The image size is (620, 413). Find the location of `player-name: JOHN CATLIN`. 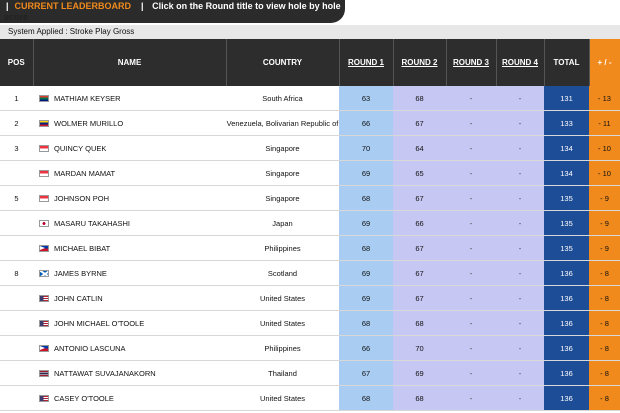

player-name: JOHN CATLIN is located at coordinates (129, 298).